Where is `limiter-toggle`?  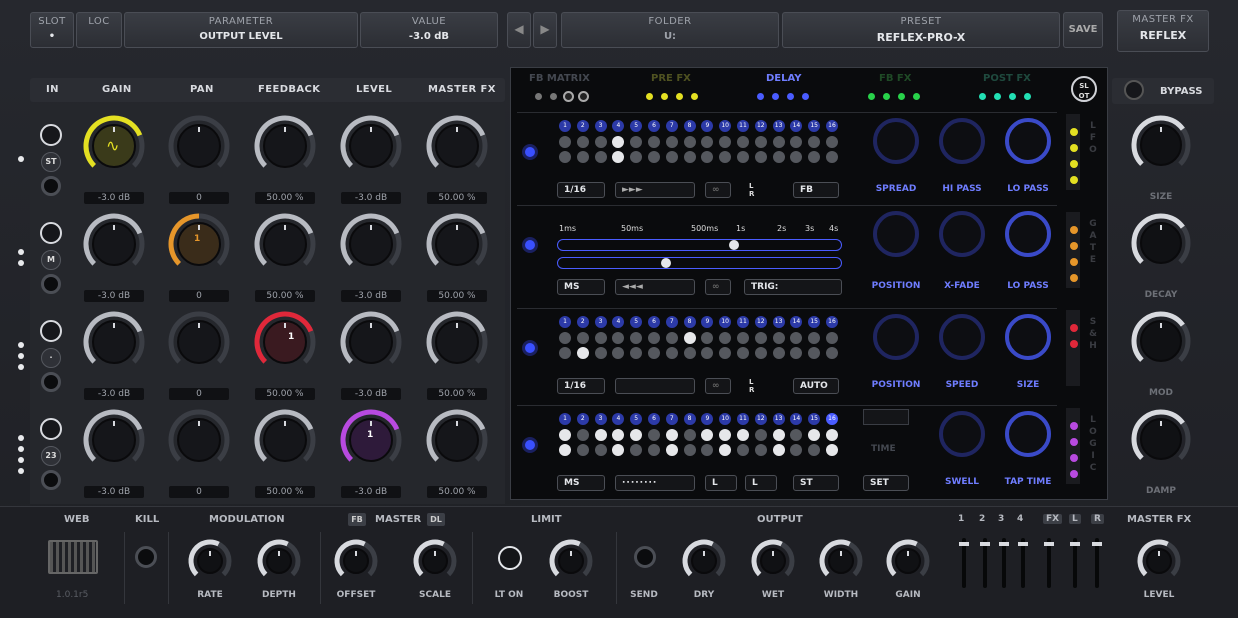
limiter-toggle is located at coordinates (510, 558).